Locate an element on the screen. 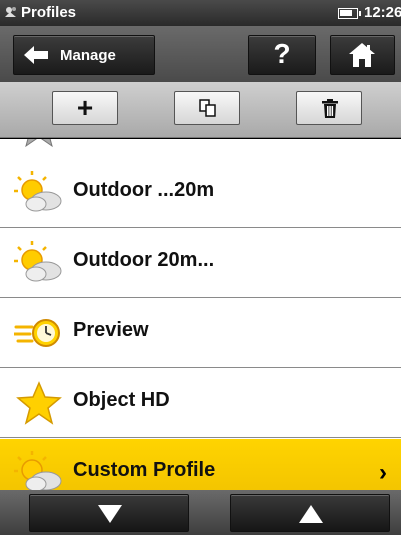 The width and height of the screenshot is (401, 535). scroll-up-button is located at coordinates (310, 513).